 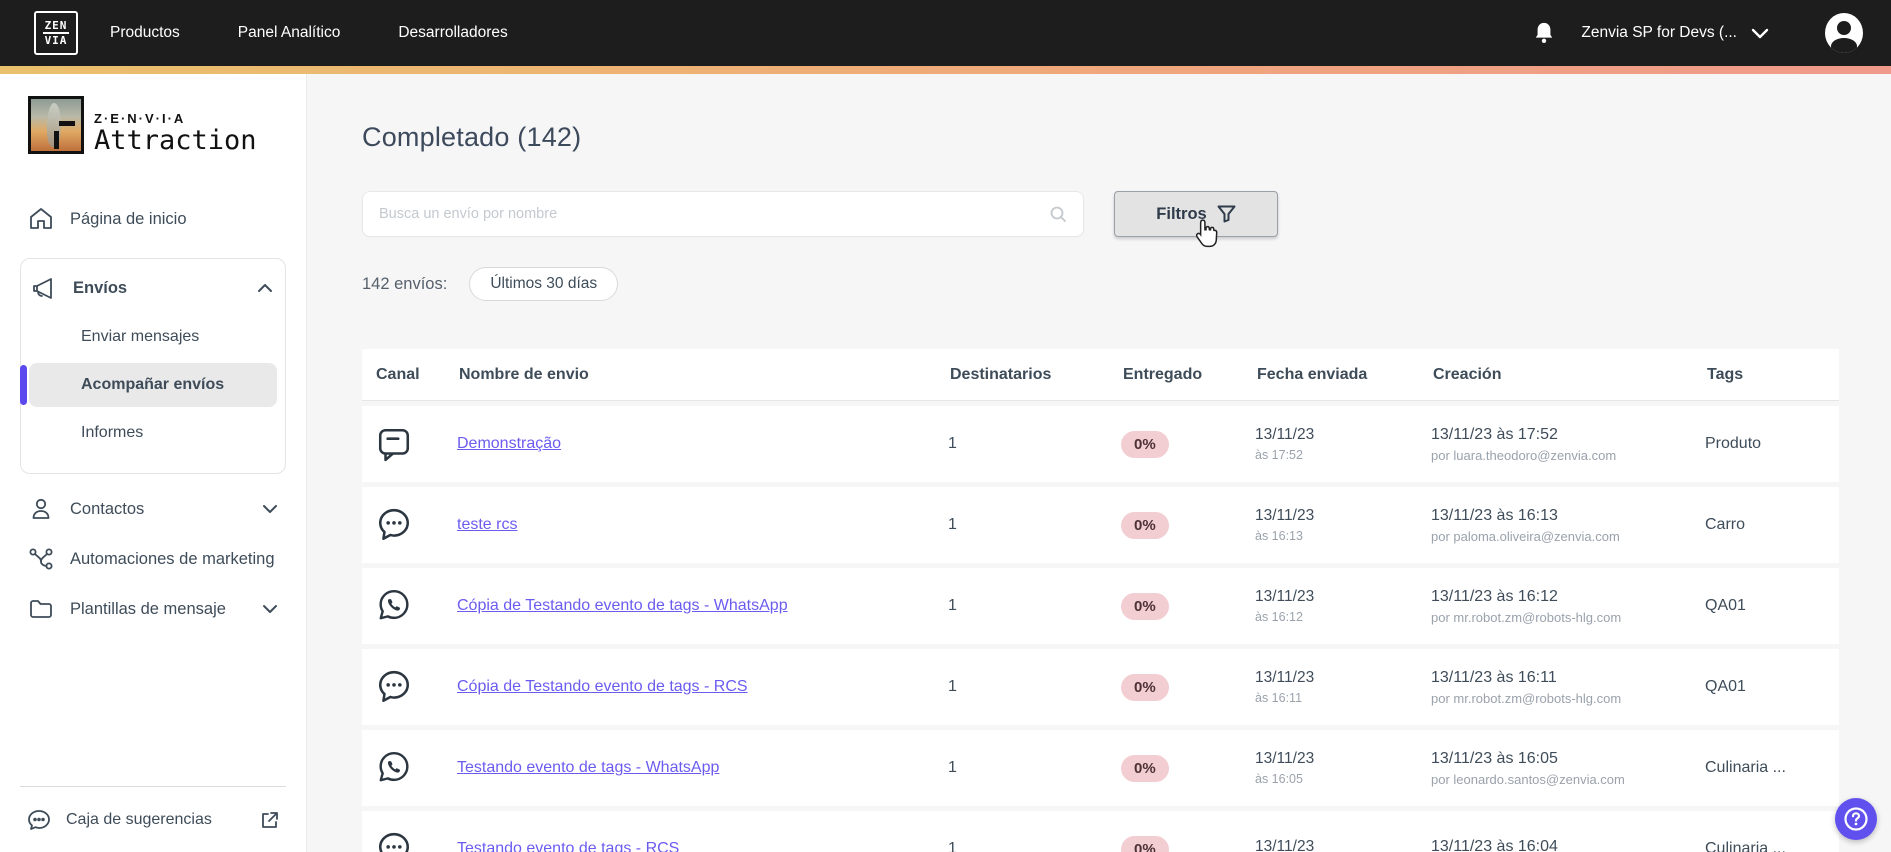 What do you see at coordinates (56, 25) in the screenshot?
I see `zenvia-logo-text-top: ZEN` at bounding box center [56, 25].